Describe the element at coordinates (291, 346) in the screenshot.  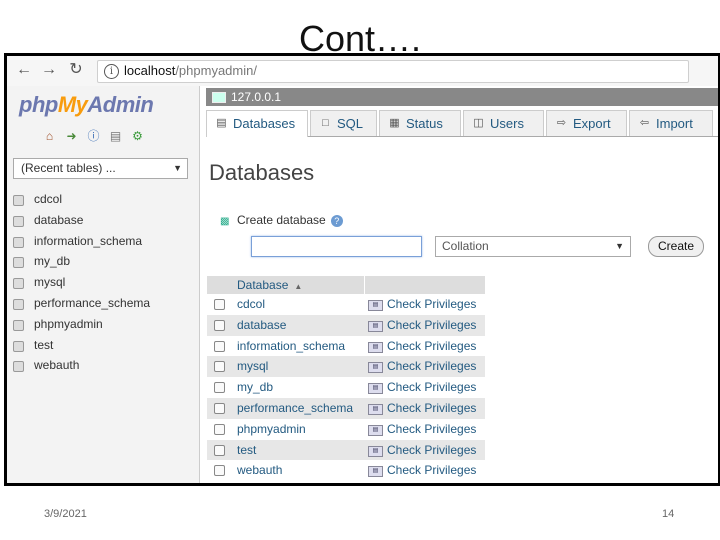
I see `database-link: information_schema` at that location.